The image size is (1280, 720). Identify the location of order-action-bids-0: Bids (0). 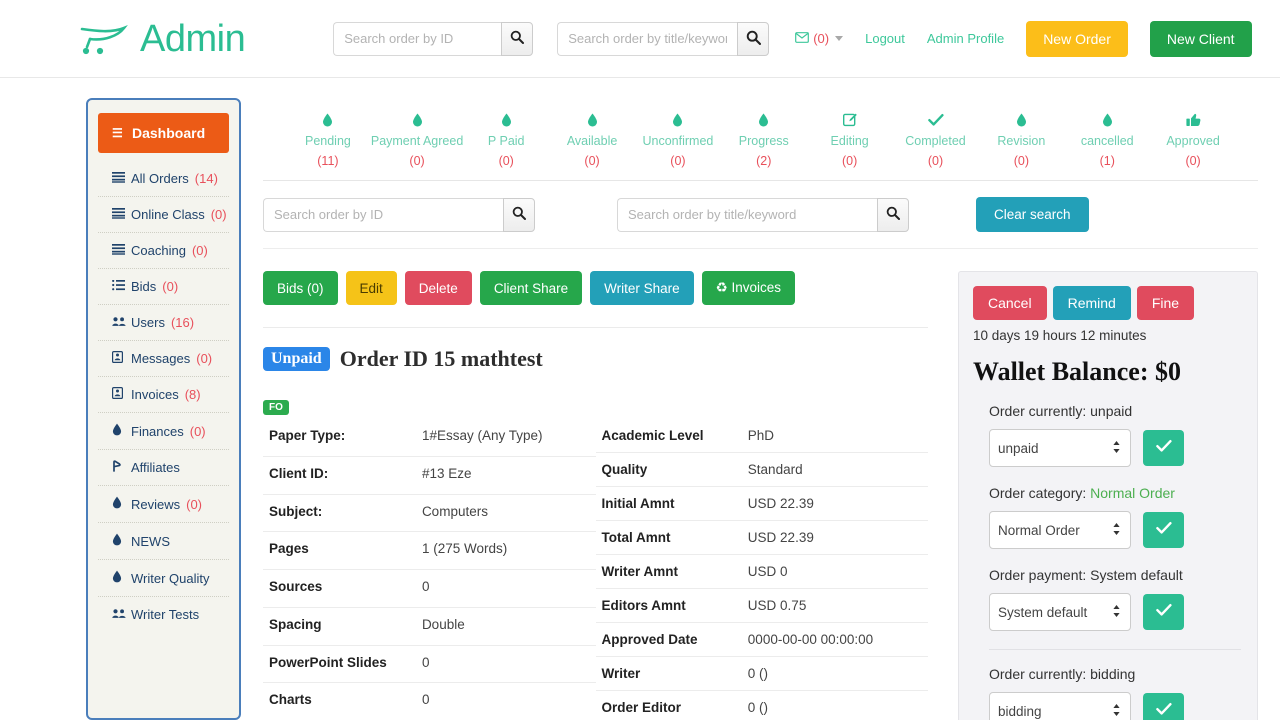
(300, 288).